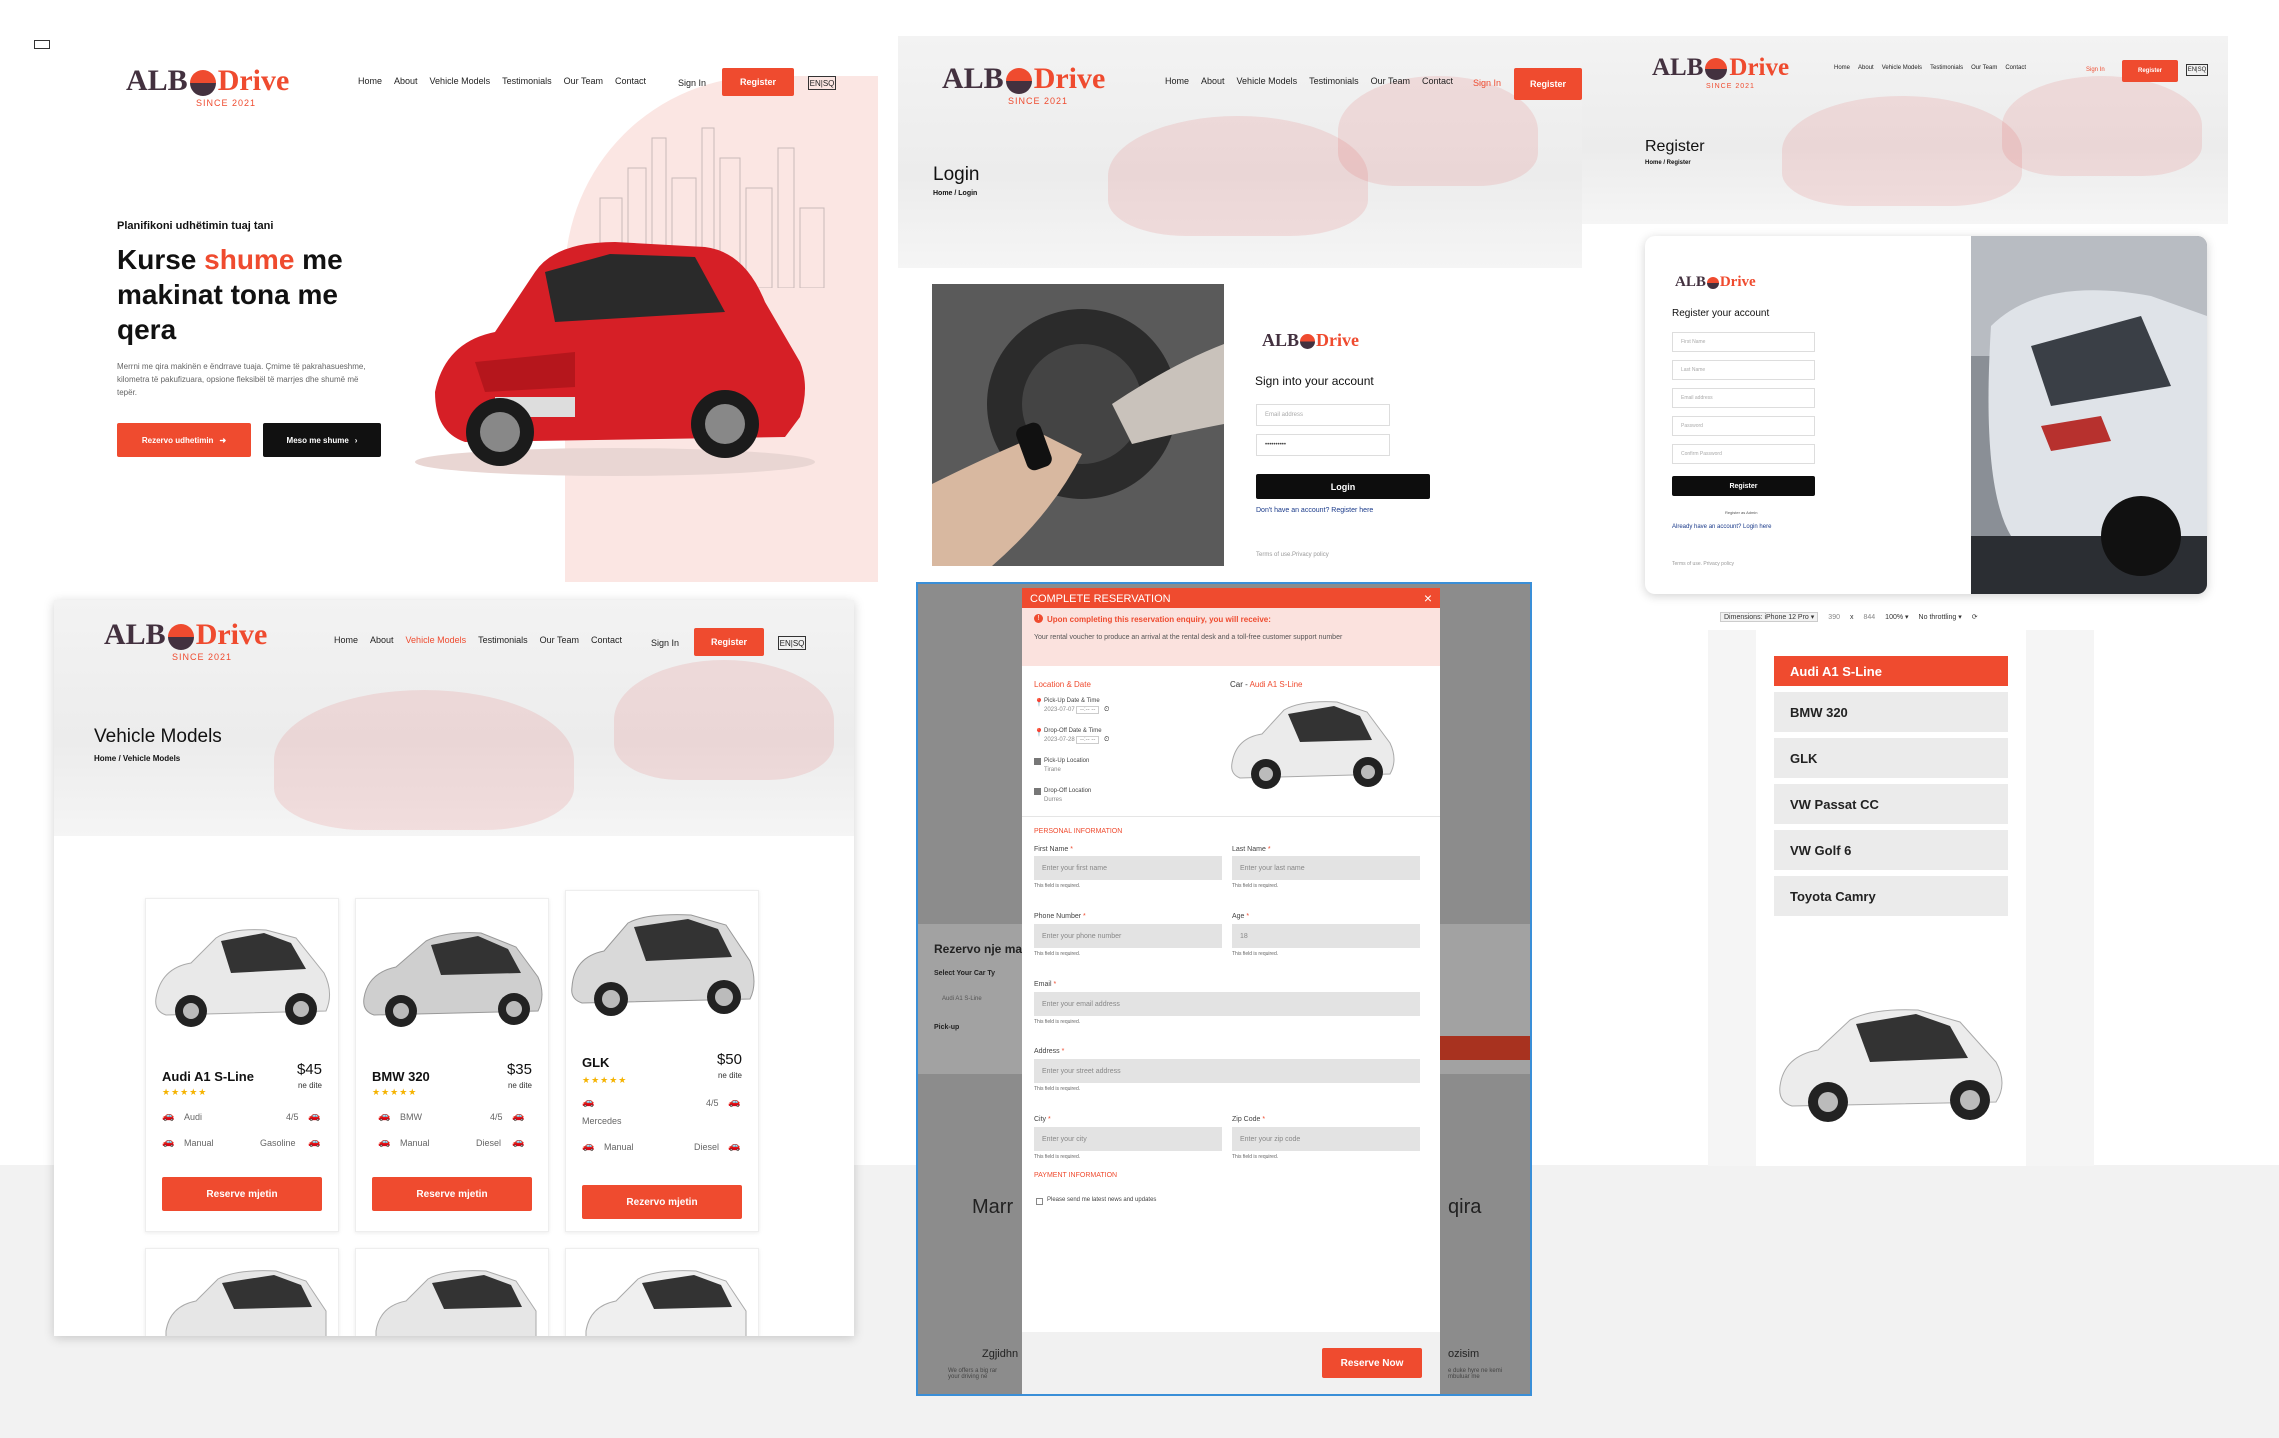 The height and width of the screenshot is (1438, 2279). What do you see at coordinates (605, 1080) in the screenshot?
I see `rating-stars: ★★★★★` at bounding box center [605, 1080].